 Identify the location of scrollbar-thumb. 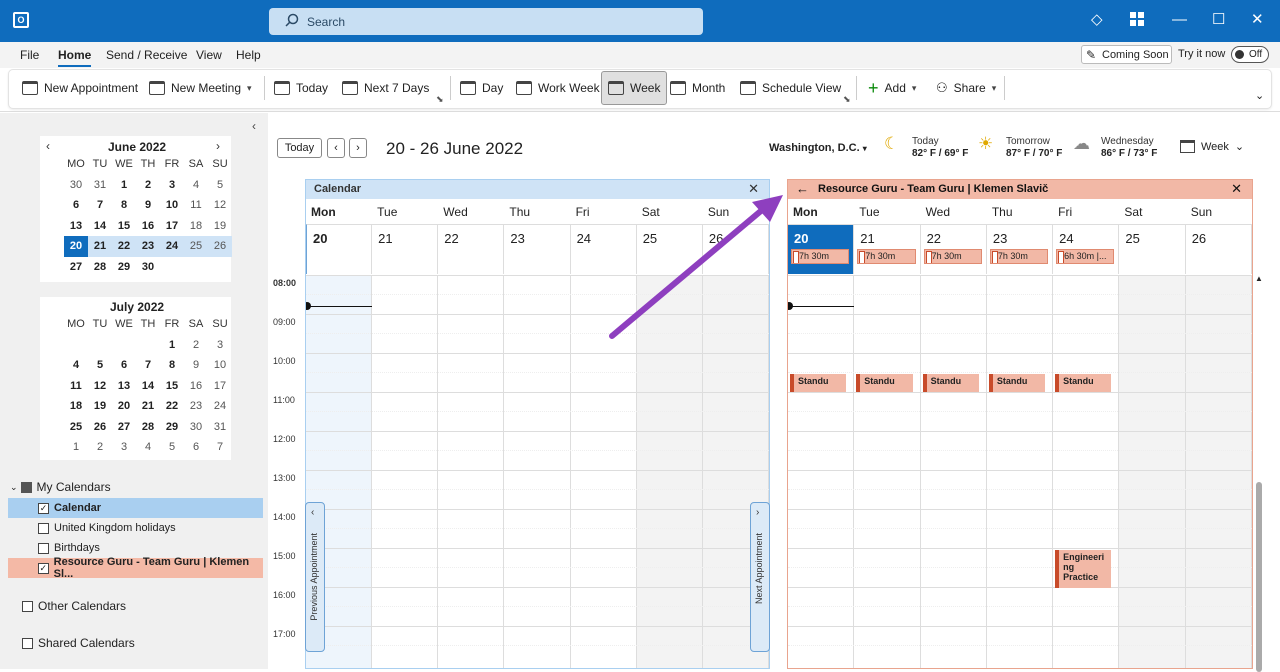
(1259, 577).